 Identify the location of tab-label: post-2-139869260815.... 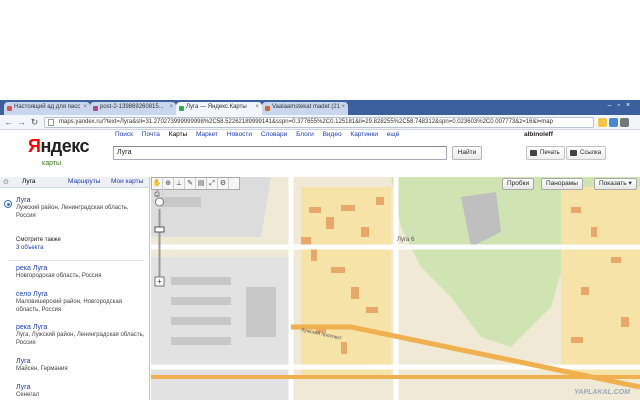
(132, 107).